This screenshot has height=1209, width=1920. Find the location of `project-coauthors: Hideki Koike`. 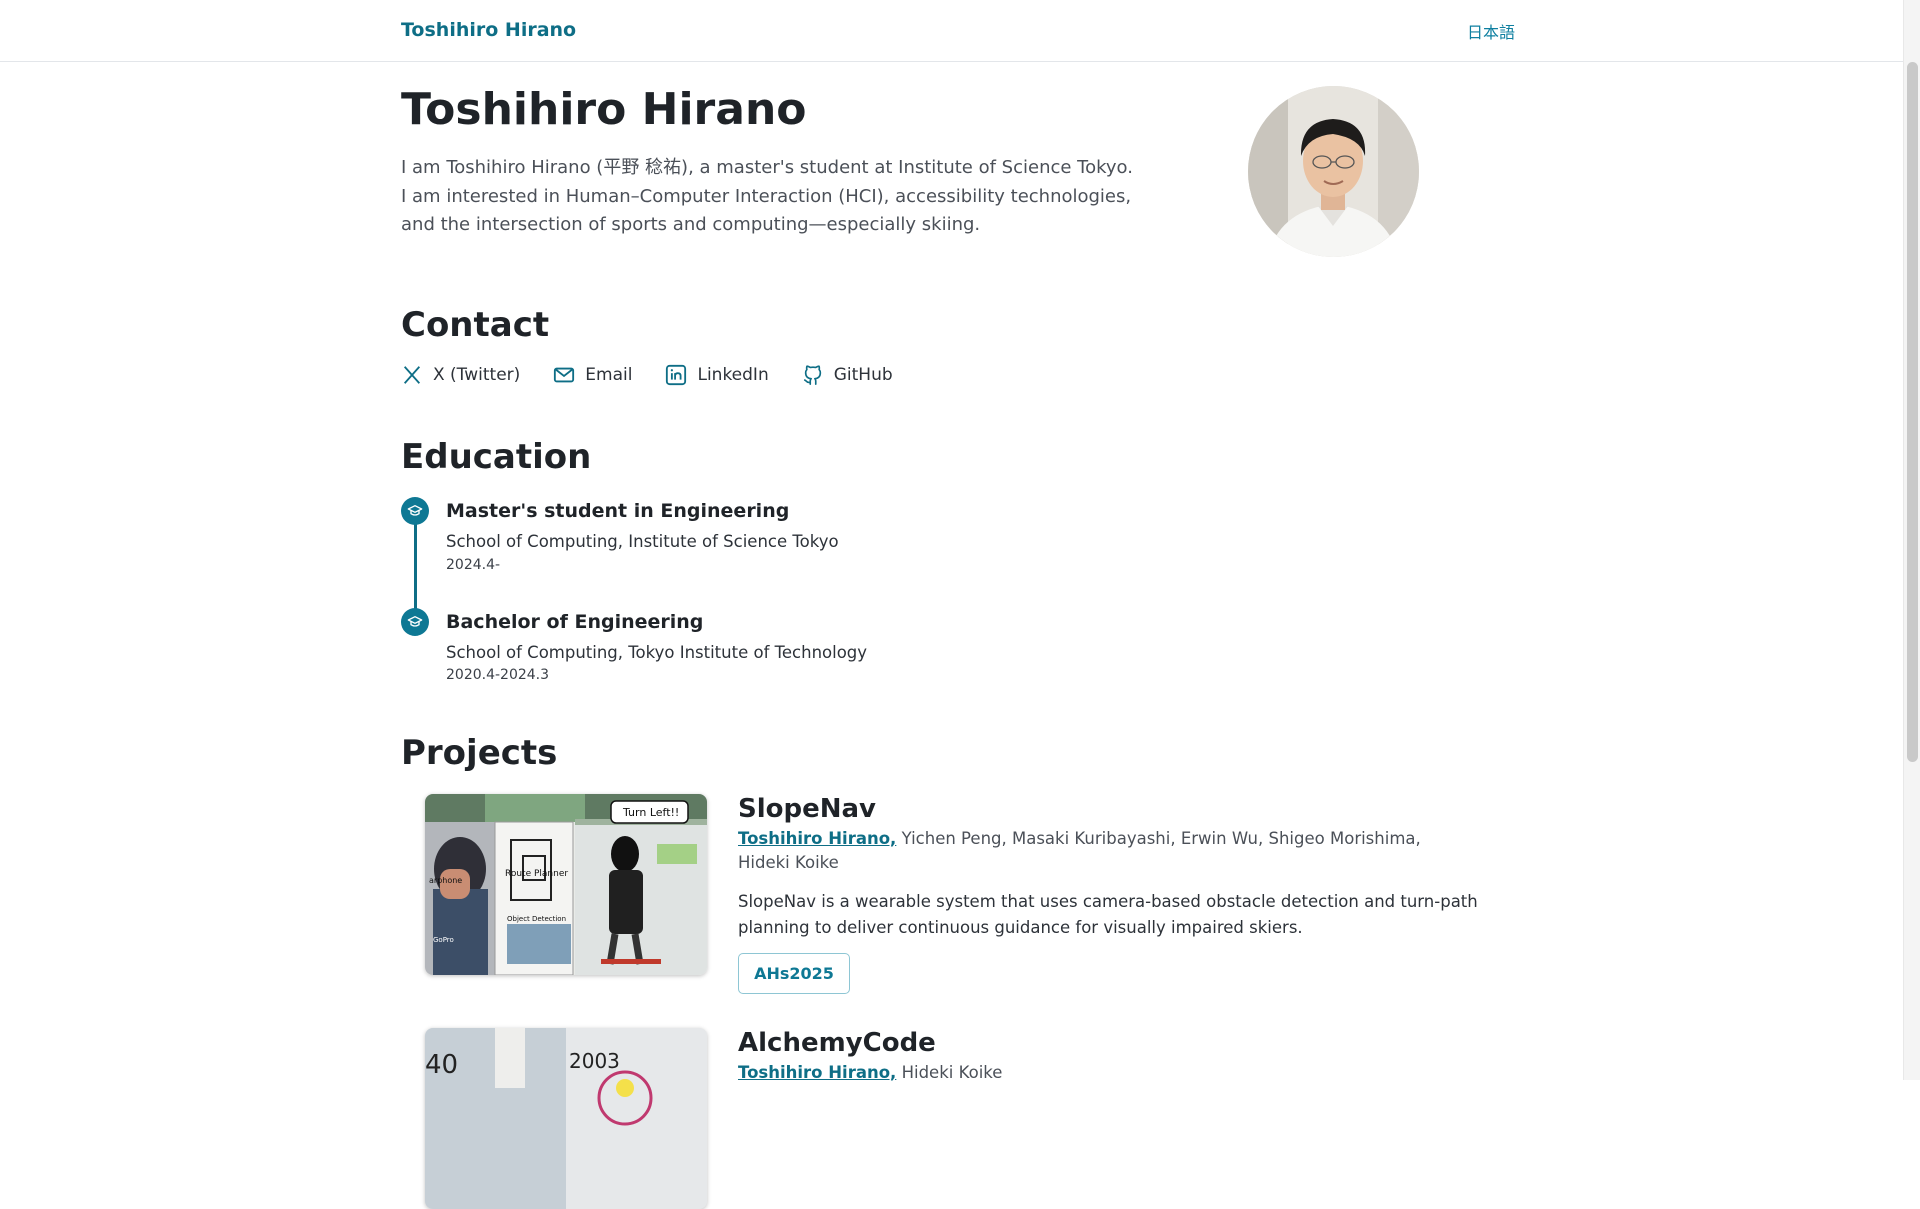

project-coauthors: Hideki Koike is located at coordinates (952, 1072).